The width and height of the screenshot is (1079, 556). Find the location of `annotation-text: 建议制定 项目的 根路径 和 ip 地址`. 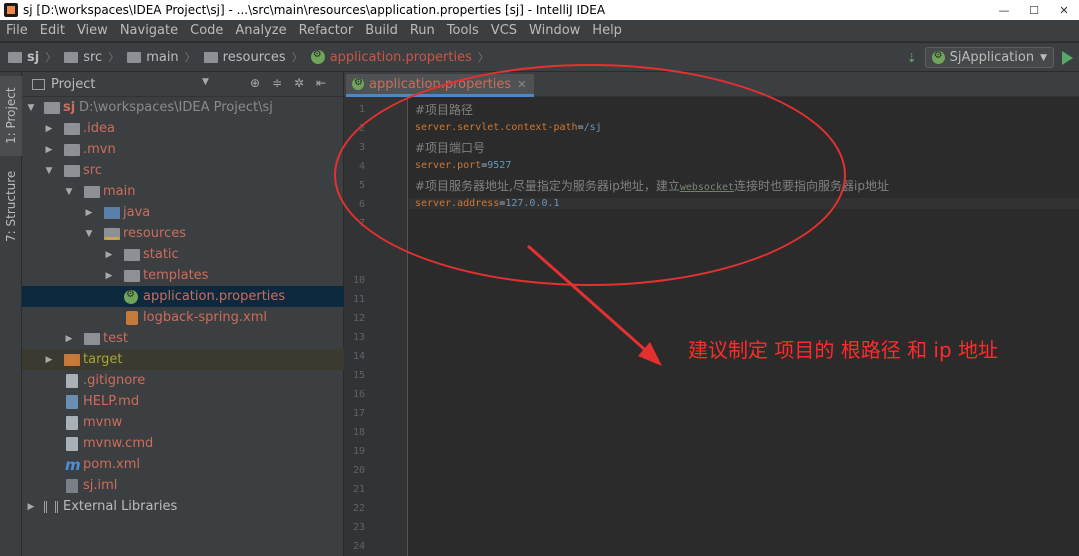

annotation-text: 建议制定 项目的 根路径 和 ip 地址 is located at coordinates (843, 350).